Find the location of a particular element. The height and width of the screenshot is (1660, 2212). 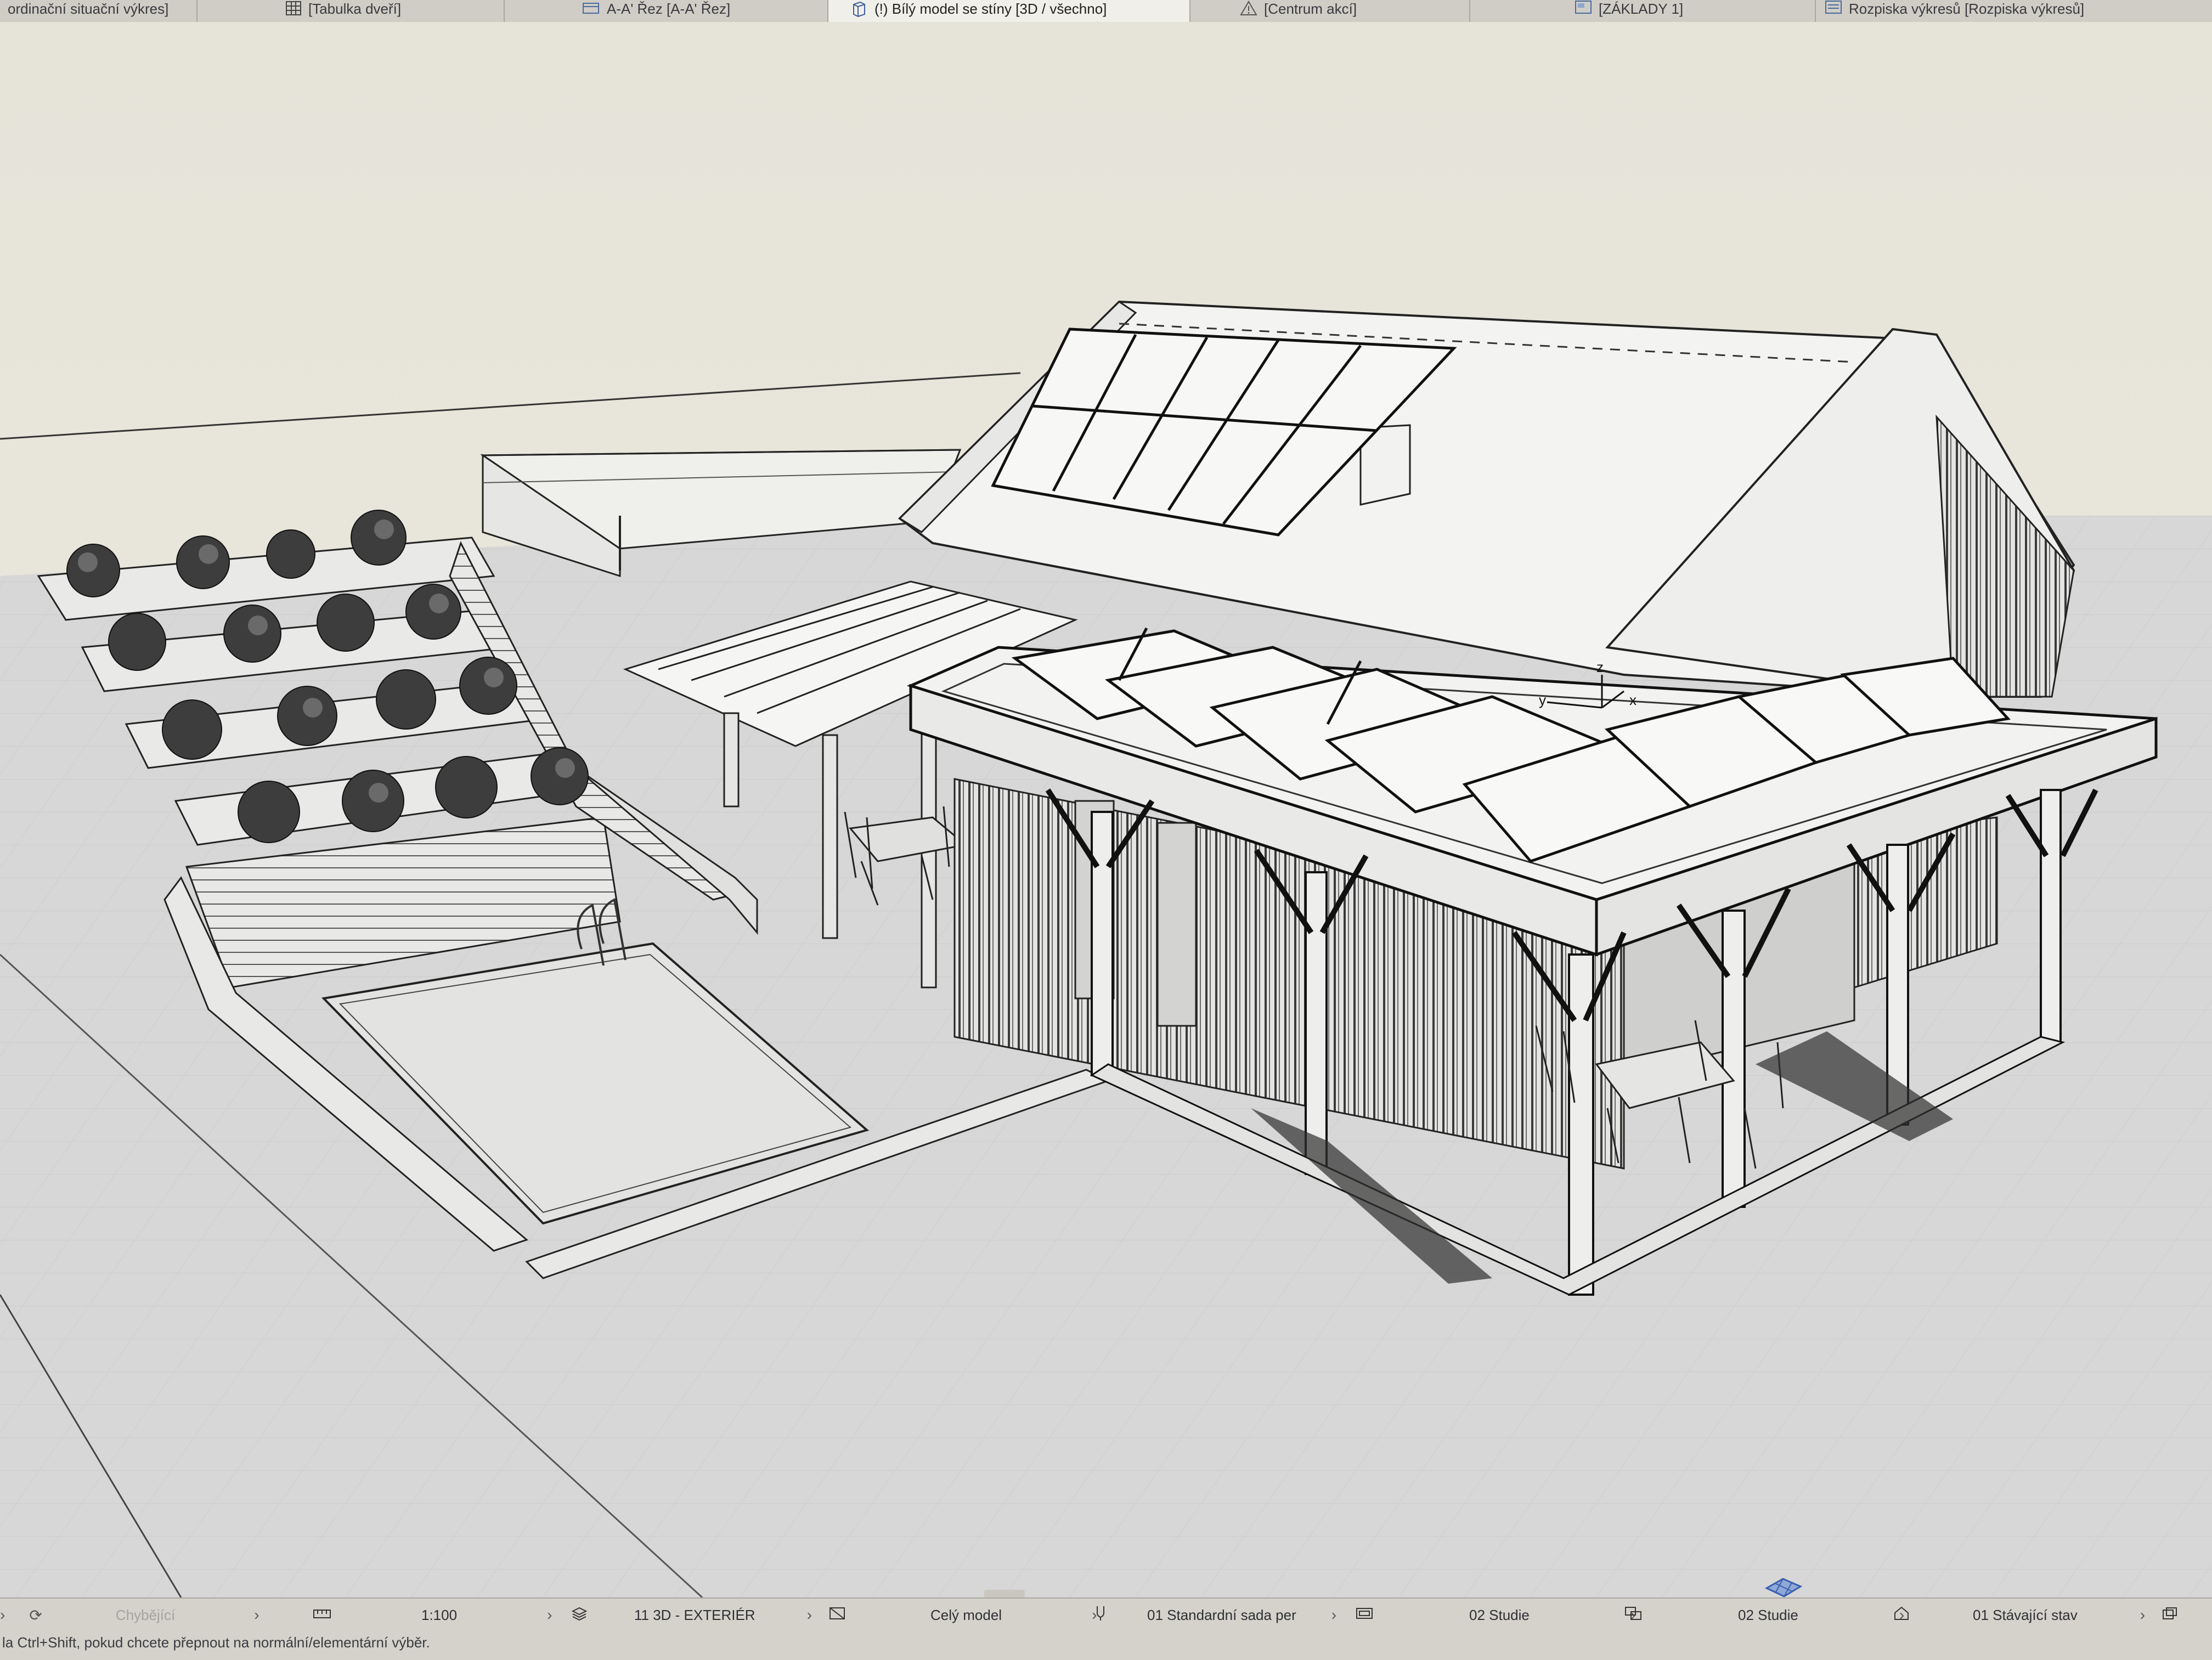

tab-action-center: [Centrum akcí] is located at coordinates (1330, 11).